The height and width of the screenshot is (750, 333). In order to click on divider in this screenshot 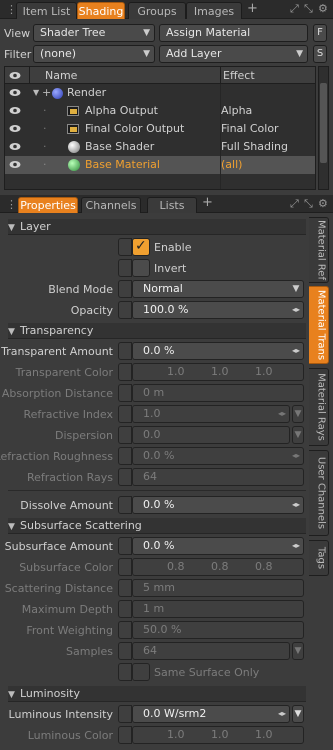, I will do `click(157, 490)`.